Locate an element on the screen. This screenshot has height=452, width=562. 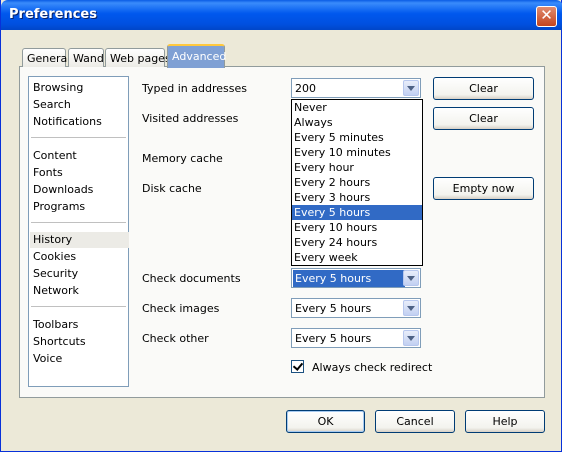
tab-label: Web pages is located at coordinates (140, 58).